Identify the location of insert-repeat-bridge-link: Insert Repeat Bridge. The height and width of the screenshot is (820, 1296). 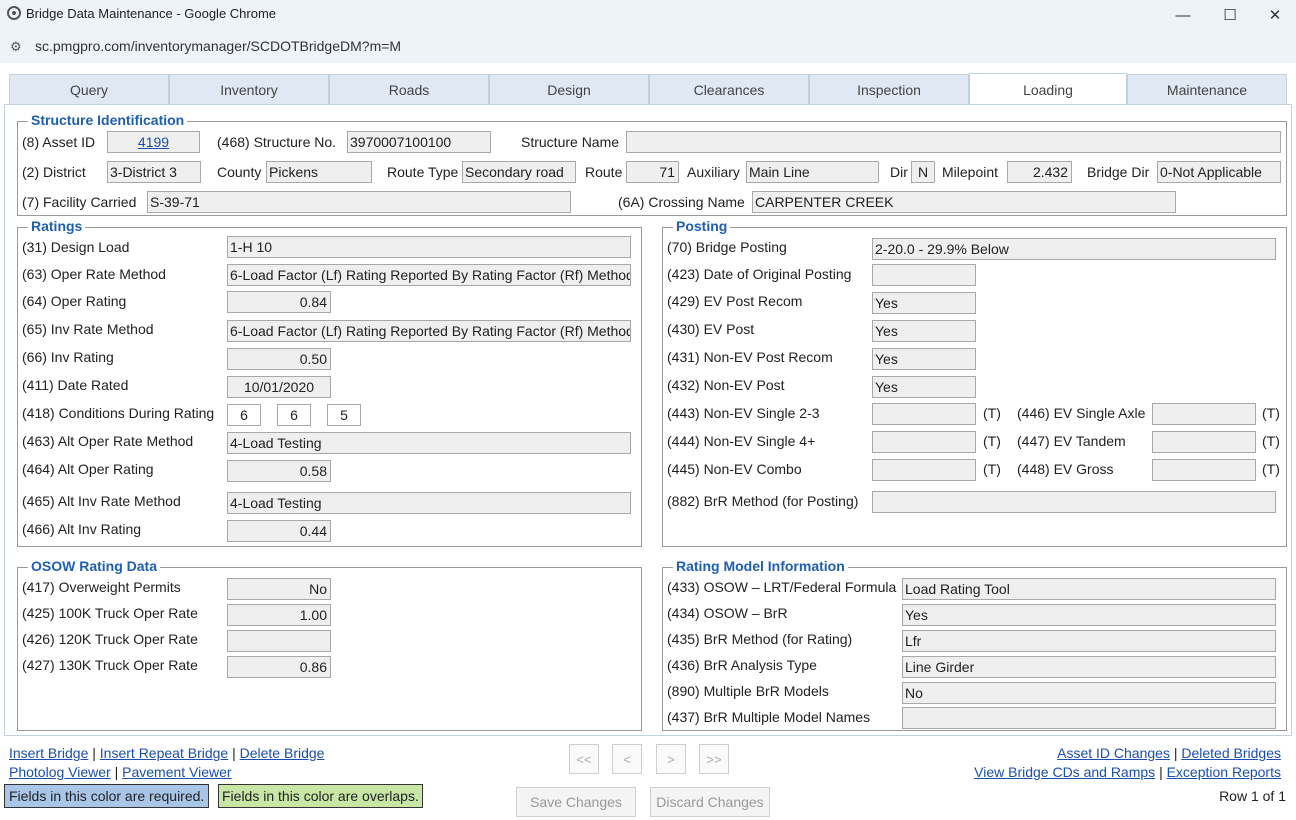
(164, 753).